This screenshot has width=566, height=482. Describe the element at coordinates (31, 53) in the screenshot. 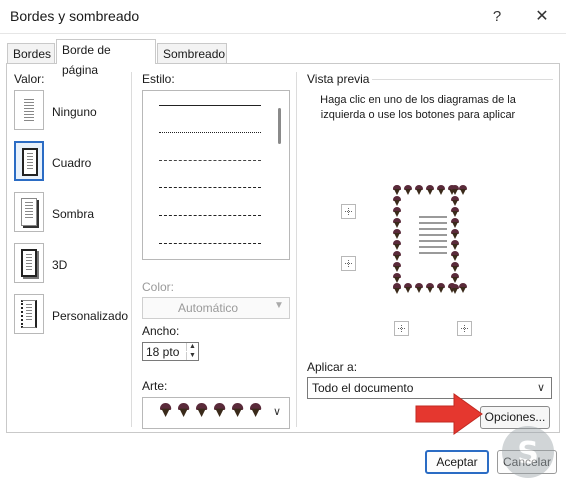

I see `tab-bordes: Bordes` at that location.